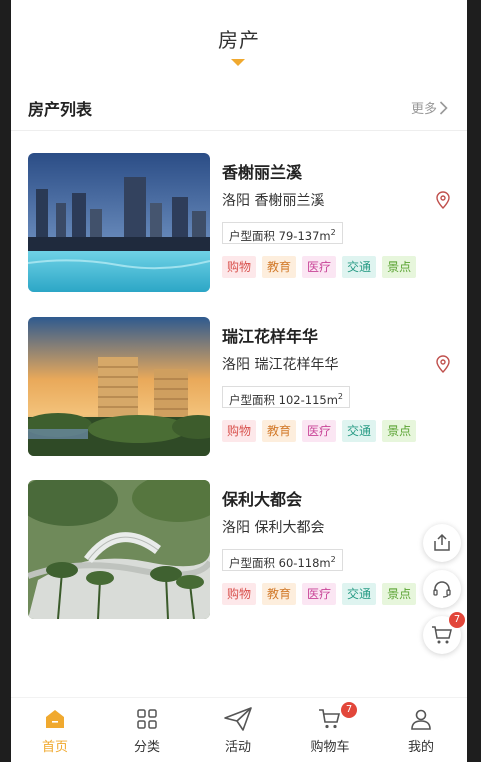 The image size is (481, 762). I want to click on property-address: 洛阳 瑞江花样年华, so click(280, 365).